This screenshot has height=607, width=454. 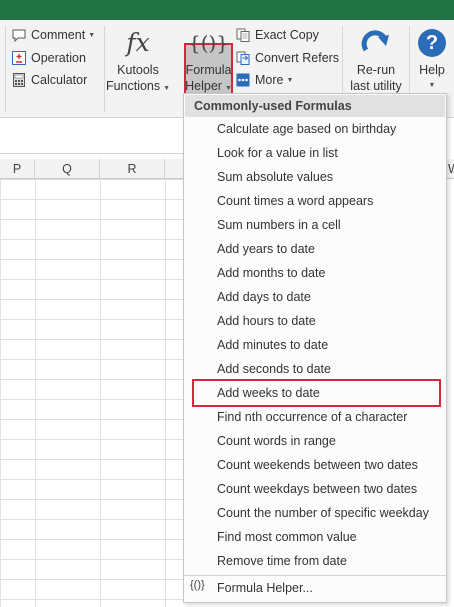 I want to click on help-button: ? Help ▼, so click(x=432, y=59).